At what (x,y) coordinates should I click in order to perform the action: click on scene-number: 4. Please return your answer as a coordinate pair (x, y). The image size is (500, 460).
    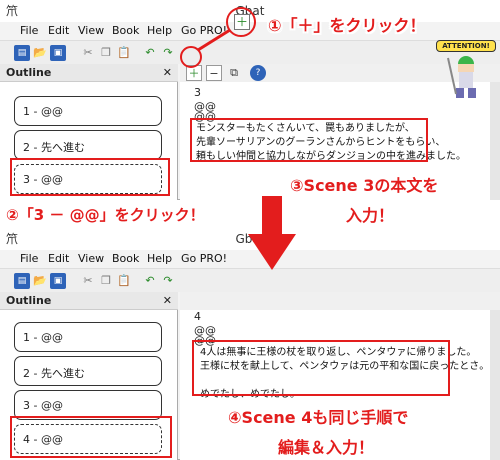
    Looking at the image, I should click on (197, 316).